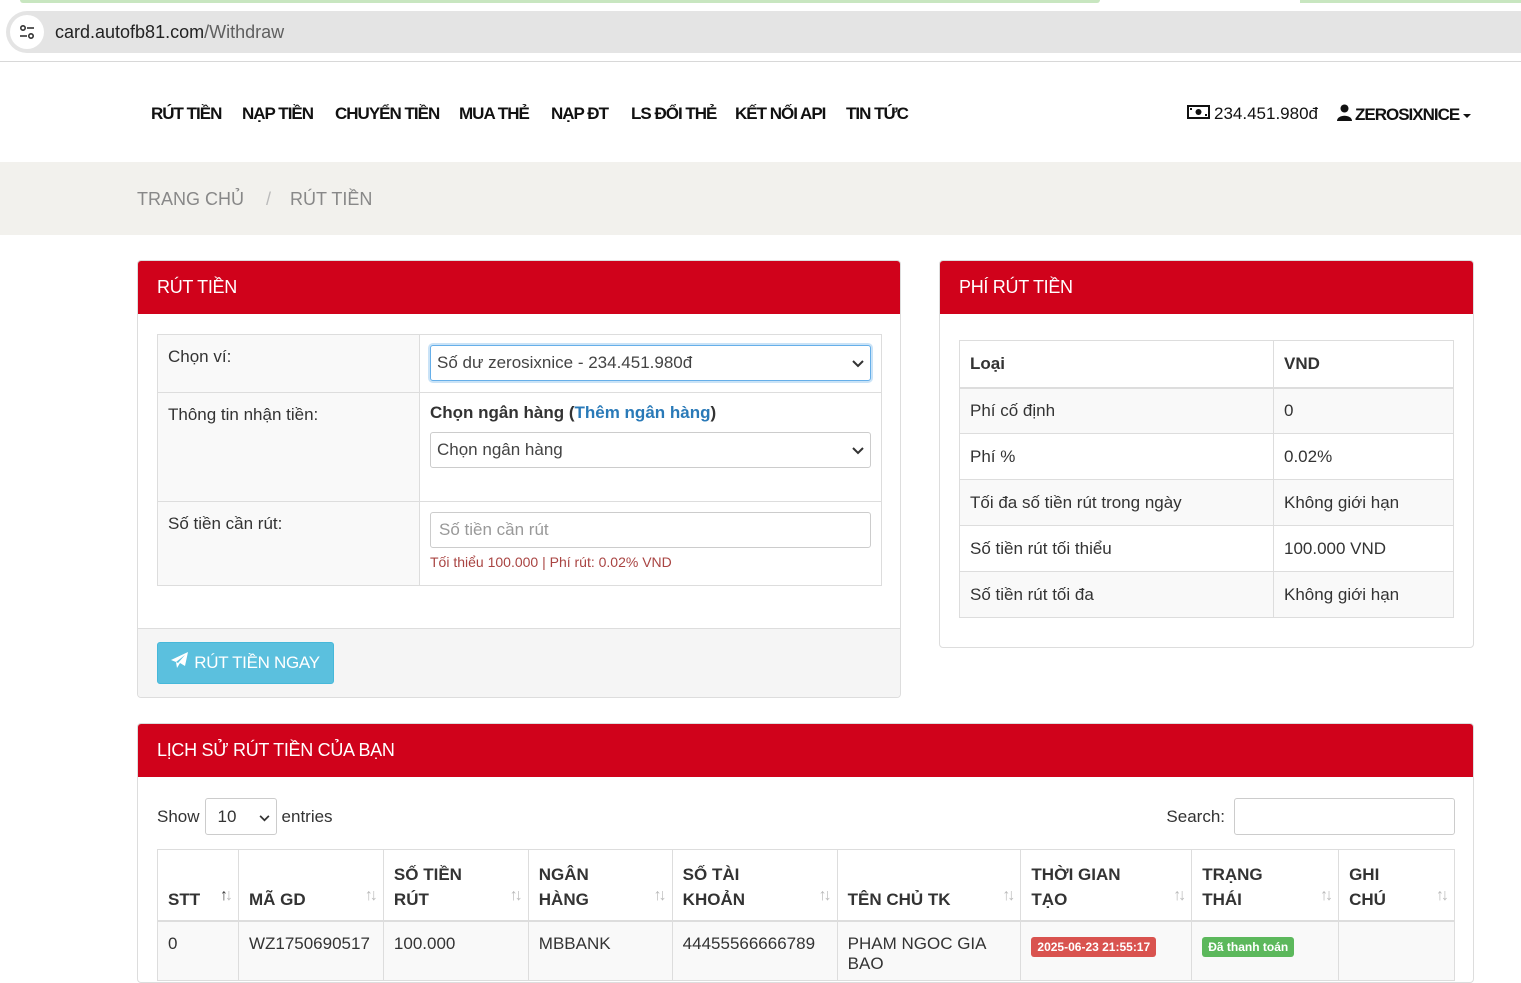 The image size is (1521, 983). I want to click on breadcrumb-current: RÚT TIỀN, so click(331, 199).